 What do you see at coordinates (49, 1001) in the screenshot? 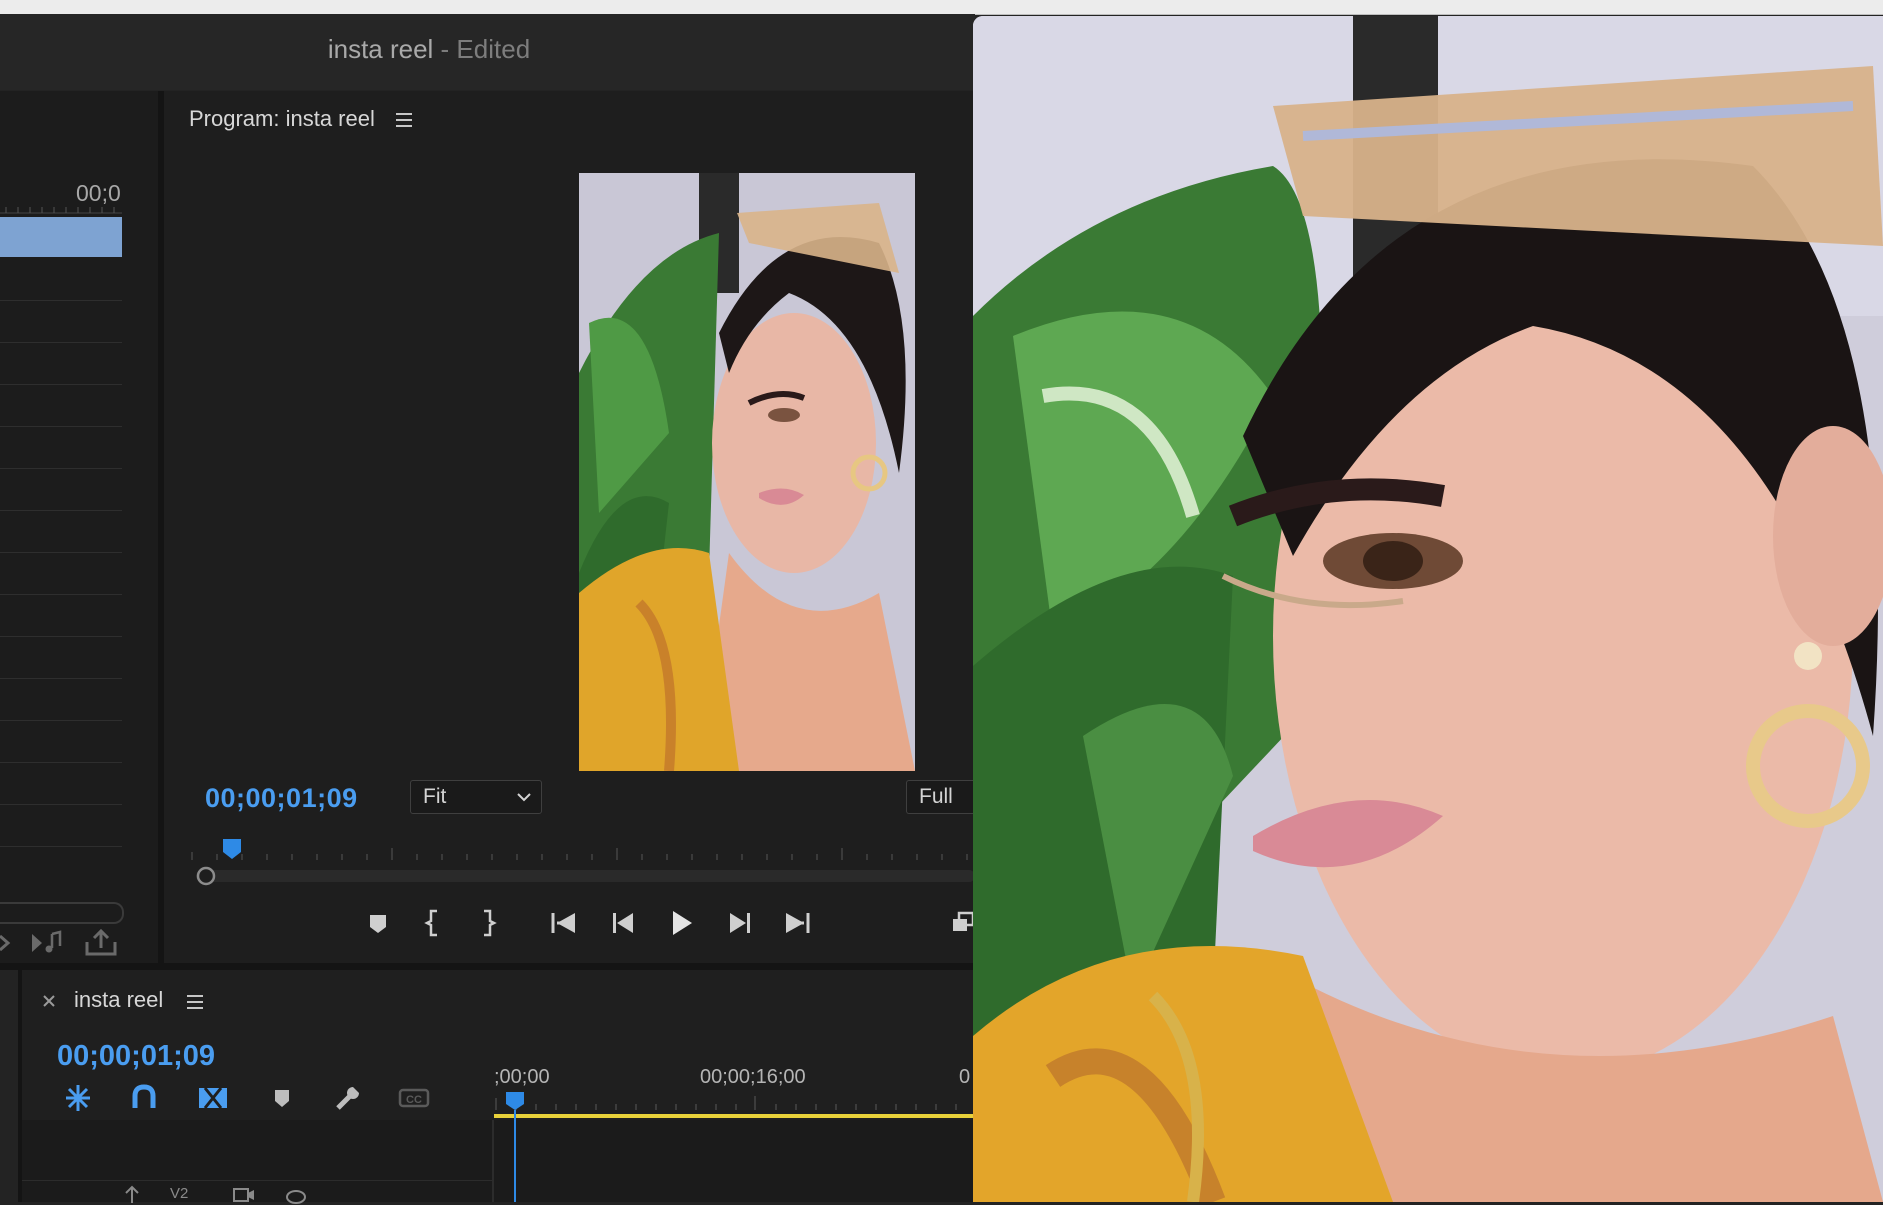
I see `close-icon` at bounding box center [49, 1001].